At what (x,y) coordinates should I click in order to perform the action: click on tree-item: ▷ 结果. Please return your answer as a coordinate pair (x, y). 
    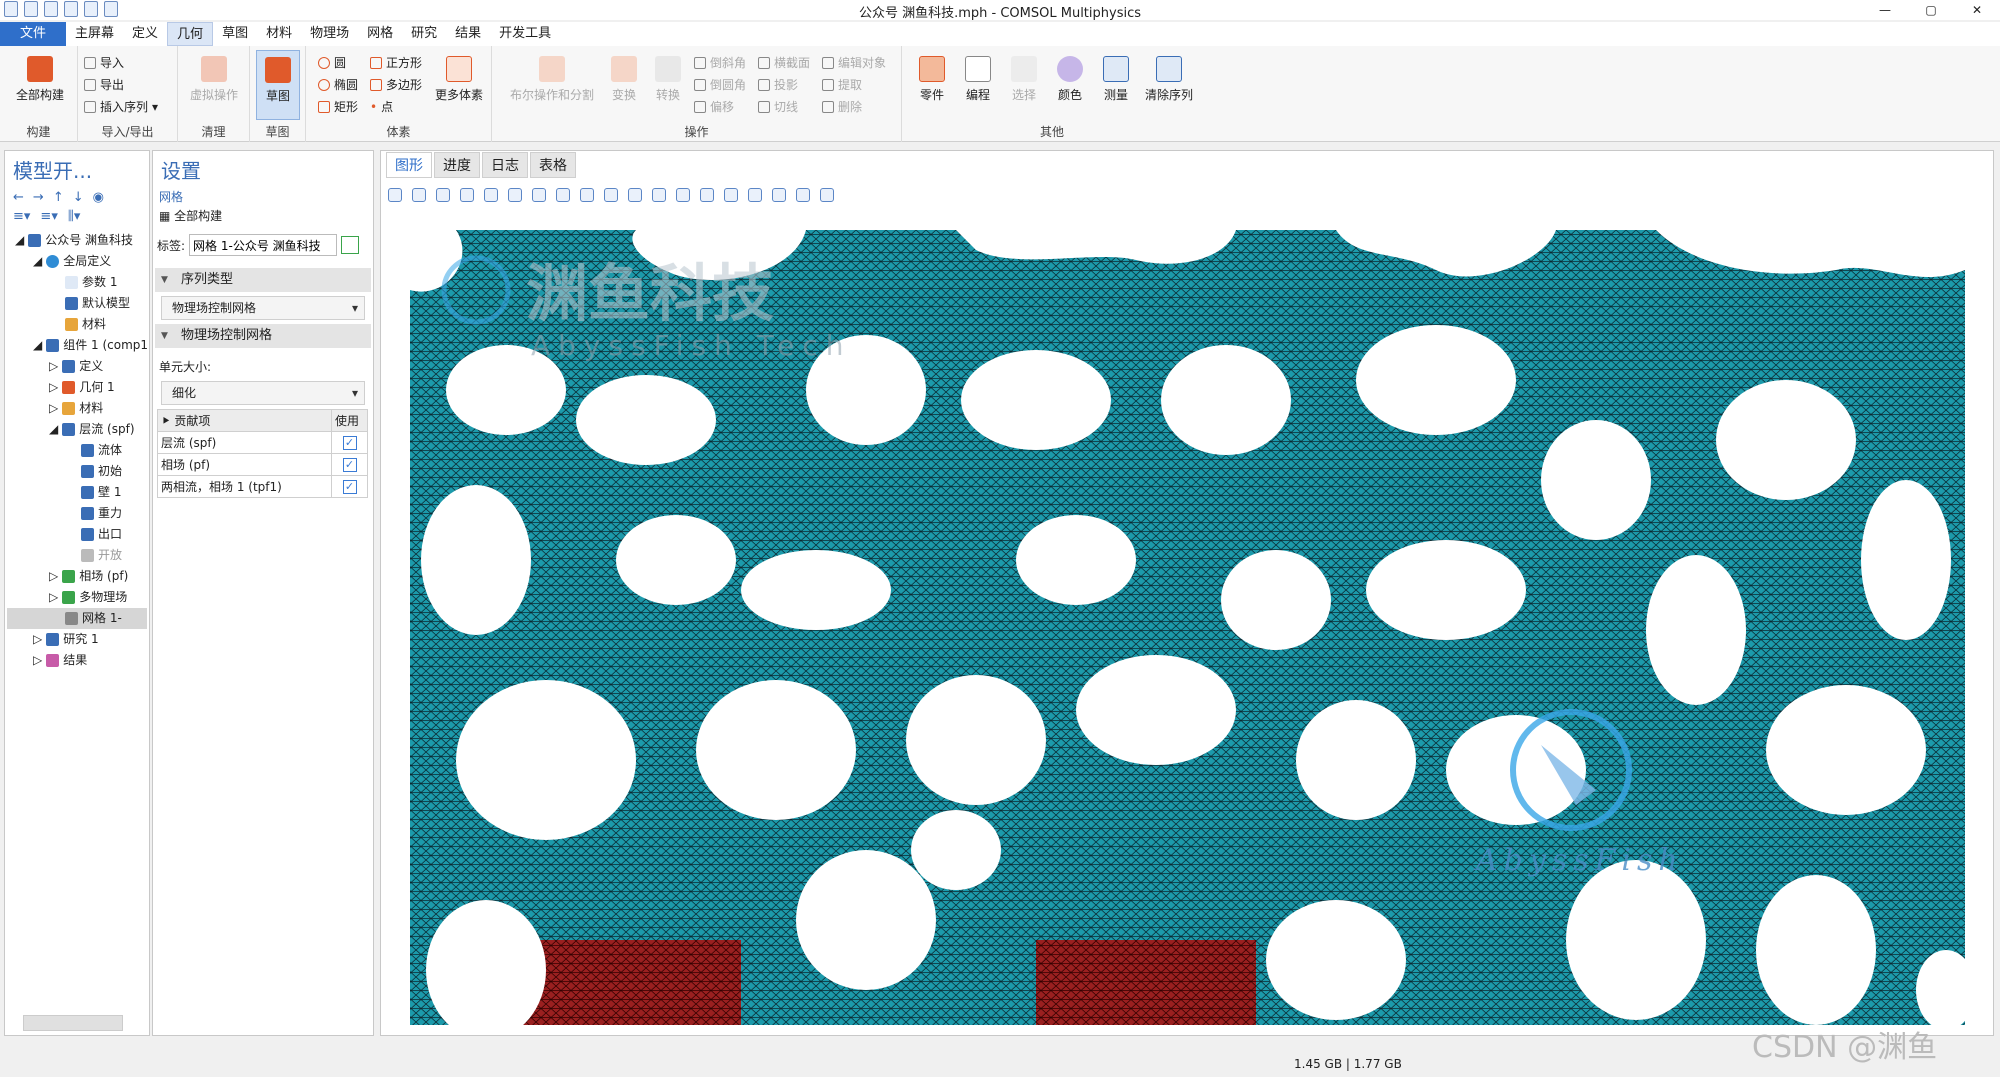
    Looking at the image, I should click on (77, 660).